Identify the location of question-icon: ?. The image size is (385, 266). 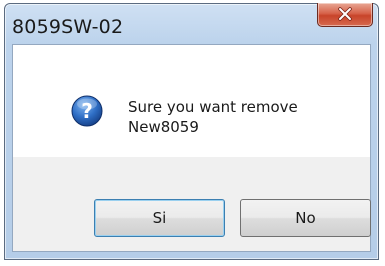
(87, 111).